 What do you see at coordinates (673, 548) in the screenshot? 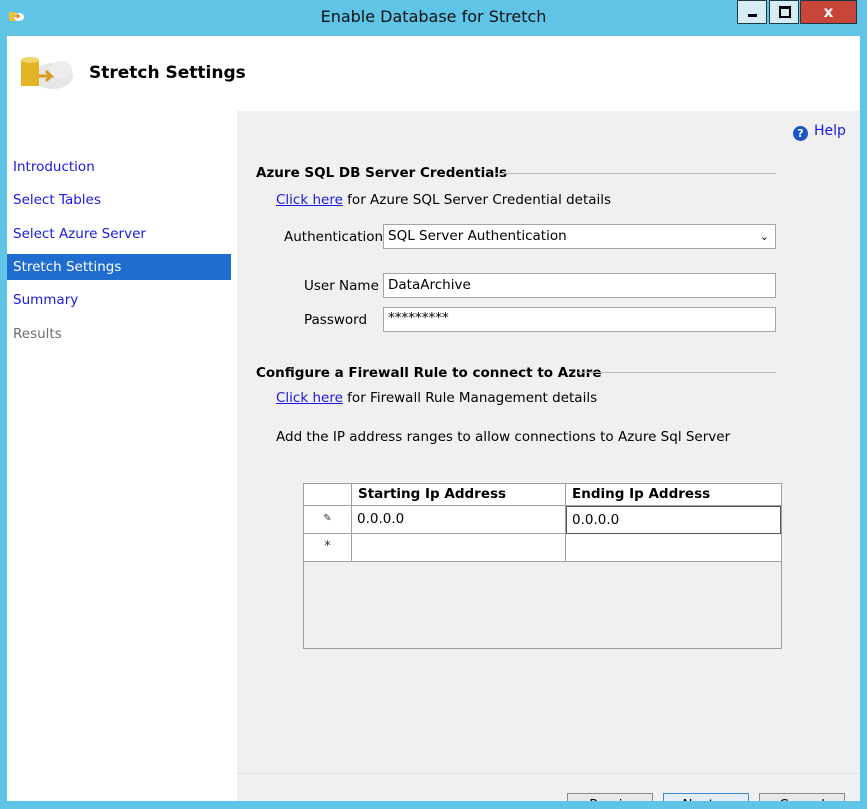
I see `new-end-ip-cell` at bounding box center [673, 548].